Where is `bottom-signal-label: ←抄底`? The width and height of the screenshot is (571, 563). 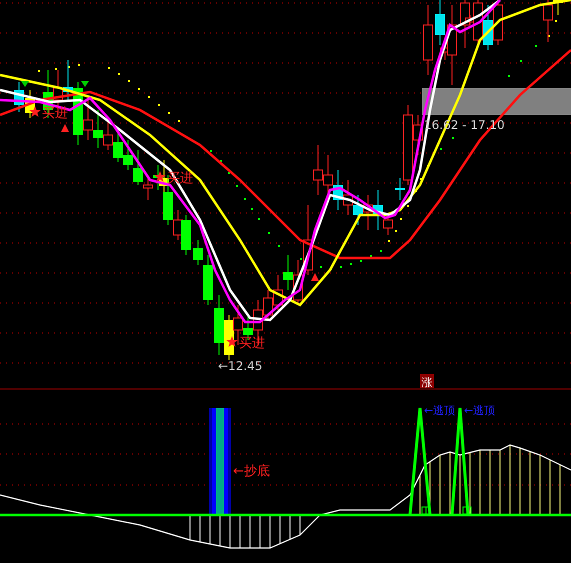 bottom-signal-label: ←抄底 is located at coordinates (251, 471).